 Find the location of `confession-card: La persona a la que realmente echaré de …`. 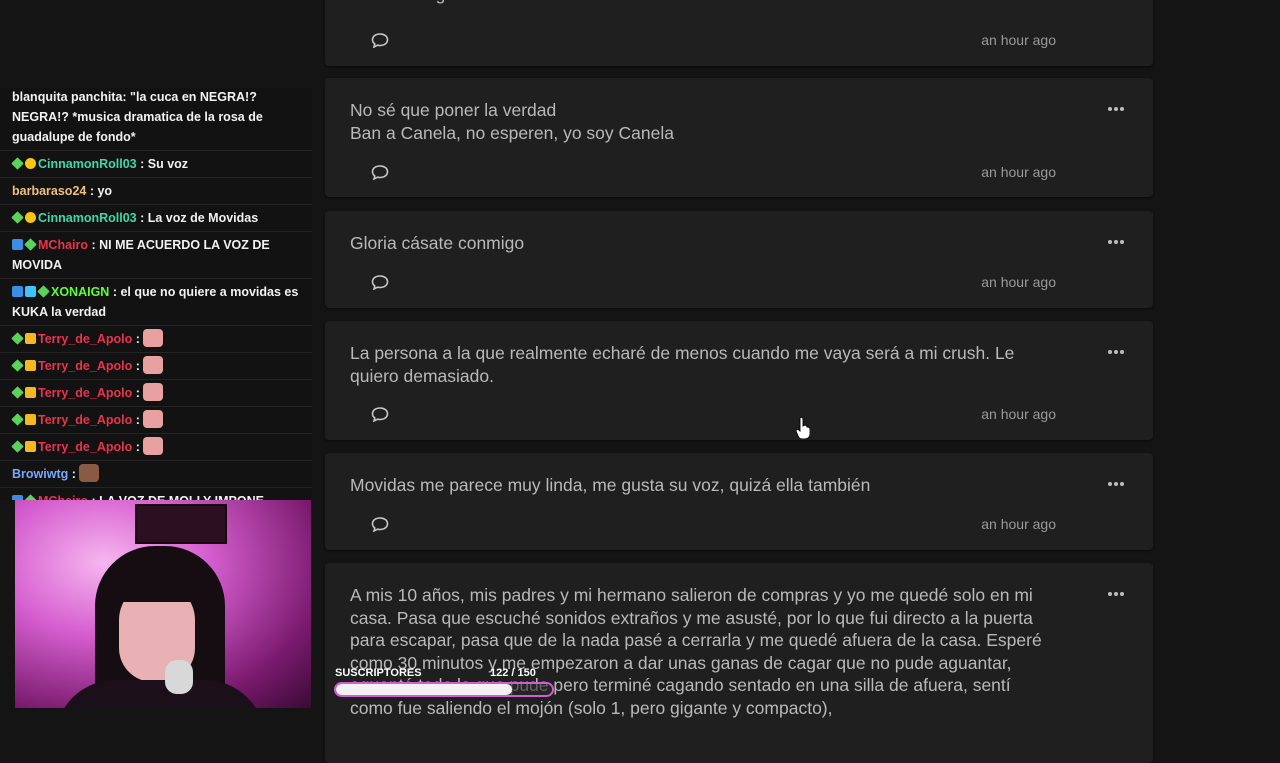

confession-card: La persona a la que realmente echaré de … is located at coordinates (739, 380).